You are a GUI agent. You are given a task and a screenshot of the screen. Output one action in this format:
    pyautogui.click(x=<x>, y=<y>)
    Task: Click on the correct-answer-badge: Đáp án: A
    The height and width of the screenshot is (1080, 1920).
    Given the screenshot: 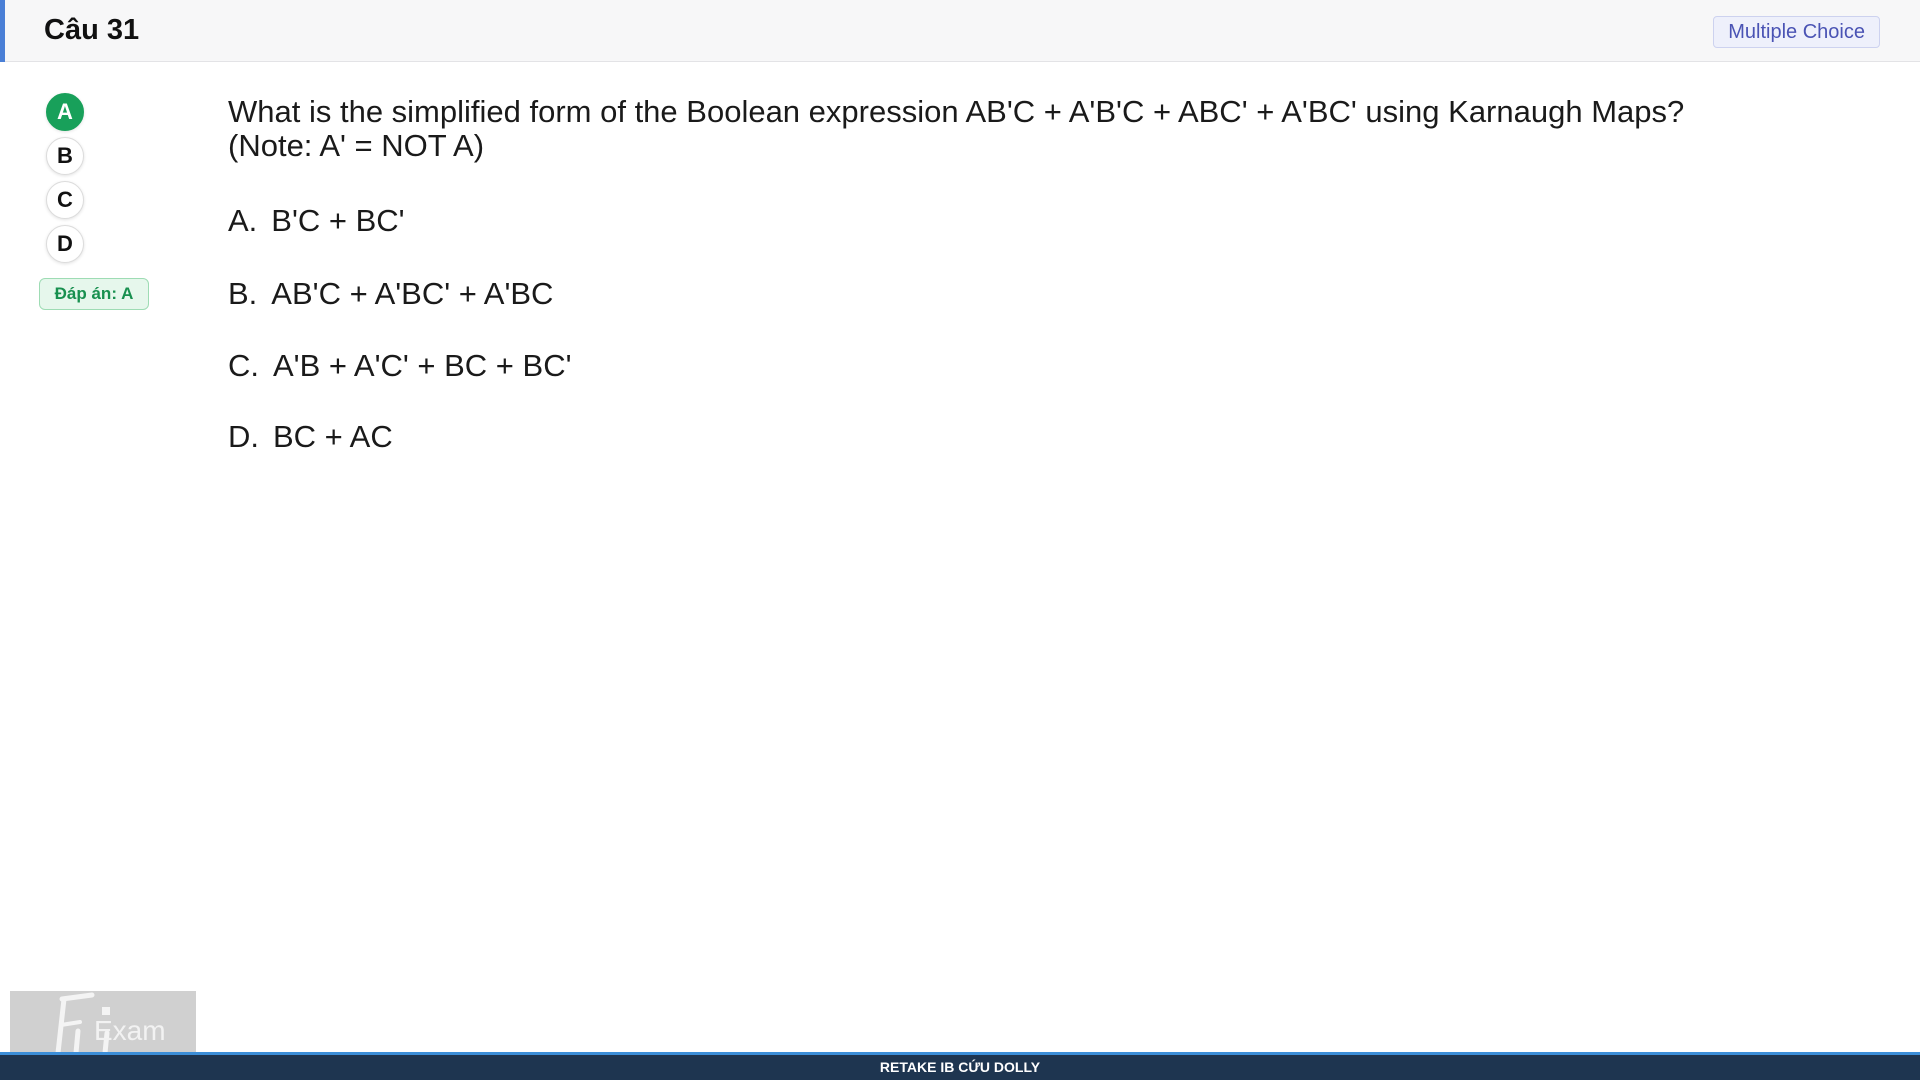 What is the action you would take?
    pyautogui.click(x=94, y=294)
    